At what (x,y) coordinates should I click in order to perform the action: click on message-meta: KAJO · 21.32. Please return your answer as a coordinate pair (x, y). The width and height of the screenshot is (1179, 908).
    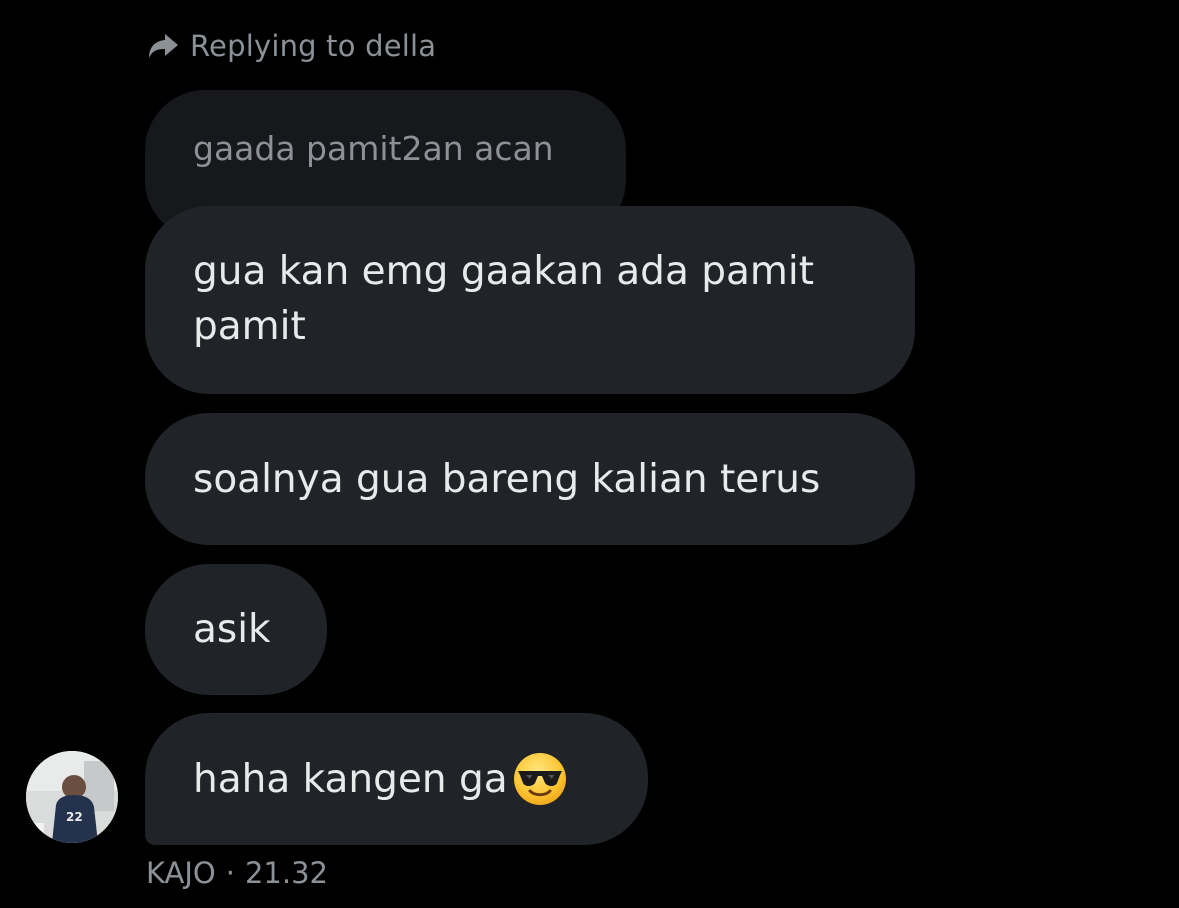
    Looking at the image, I should click on (237, 873).